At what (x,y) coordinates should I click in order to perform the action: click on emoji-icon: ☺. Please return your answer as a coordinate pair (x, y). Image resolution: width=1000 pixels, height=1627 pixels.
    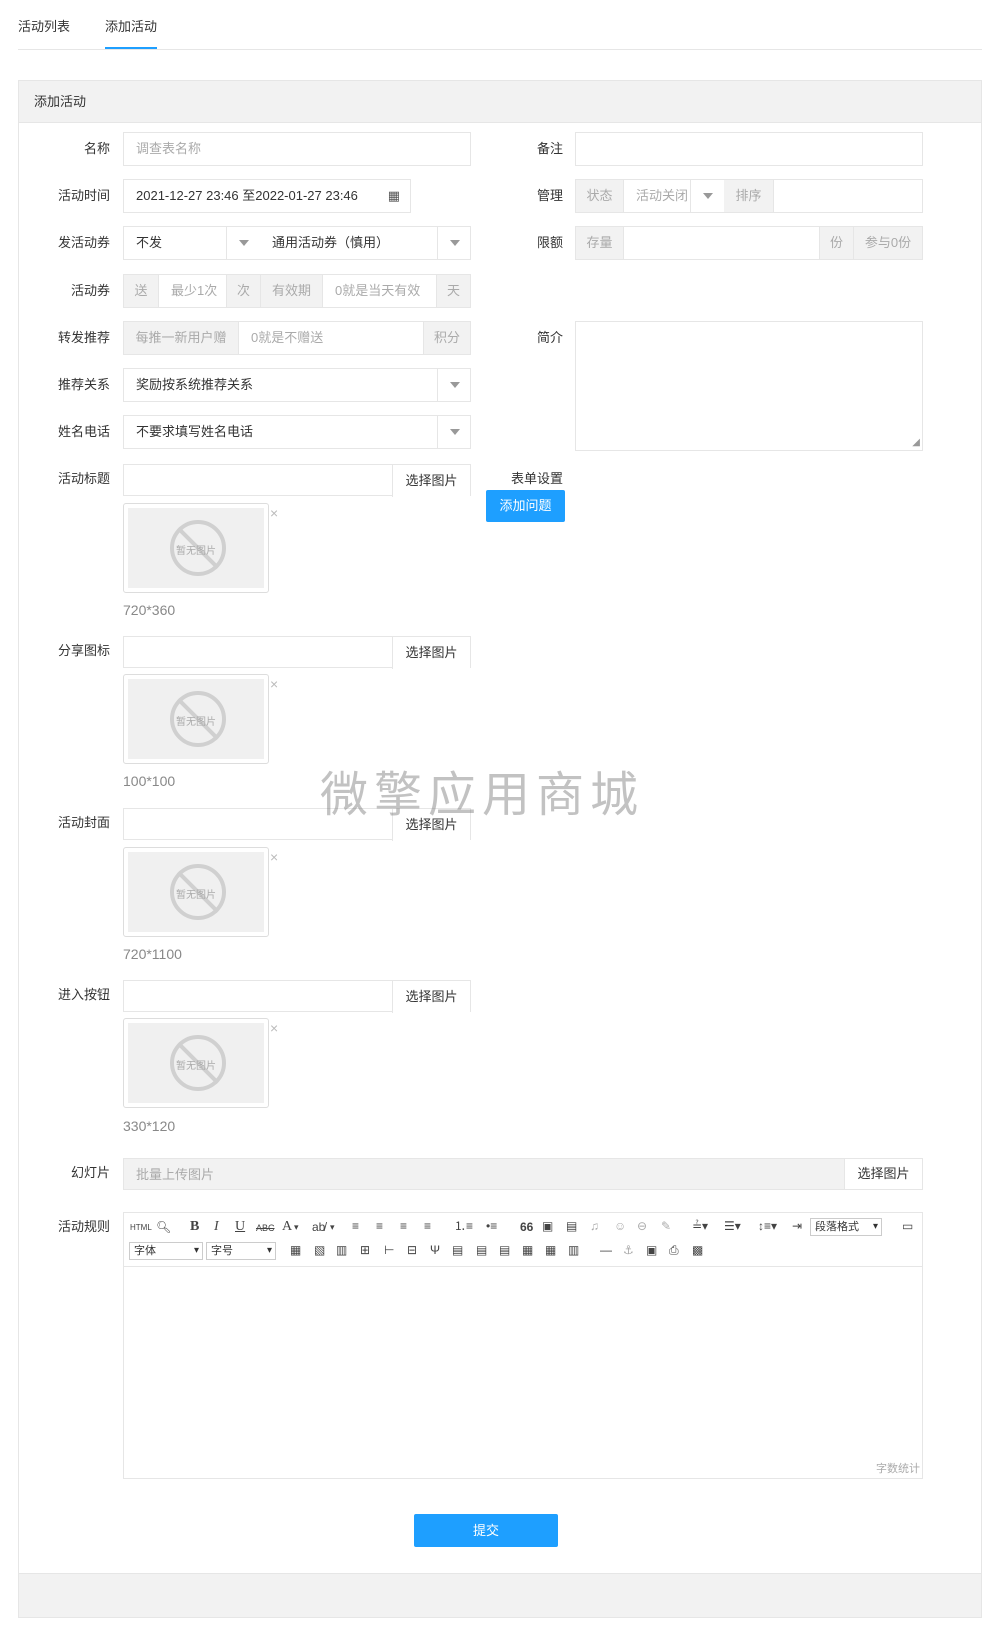
    Looking at the image, I should click on (620, 1226).